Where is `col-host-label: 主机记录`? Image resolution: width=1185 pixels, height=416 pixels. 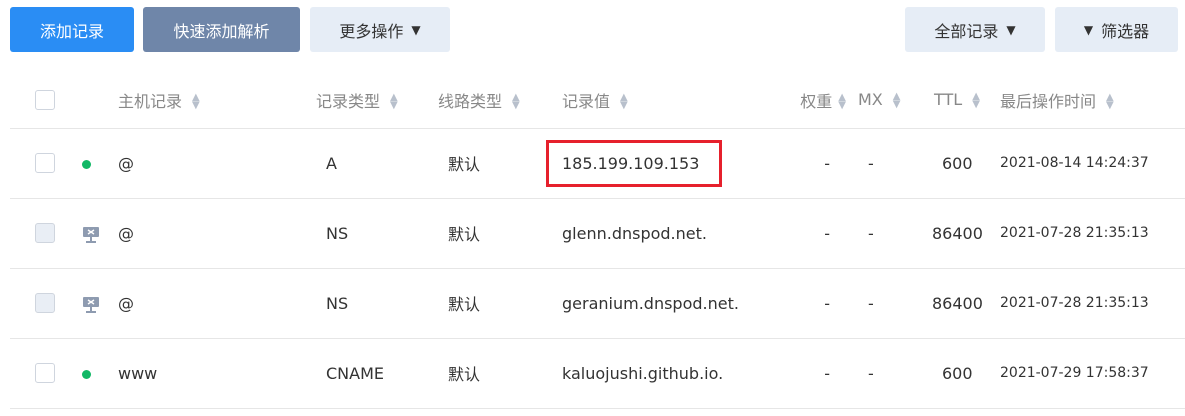
col-host-label: 主机记录 is located at coordinates (150, 101).